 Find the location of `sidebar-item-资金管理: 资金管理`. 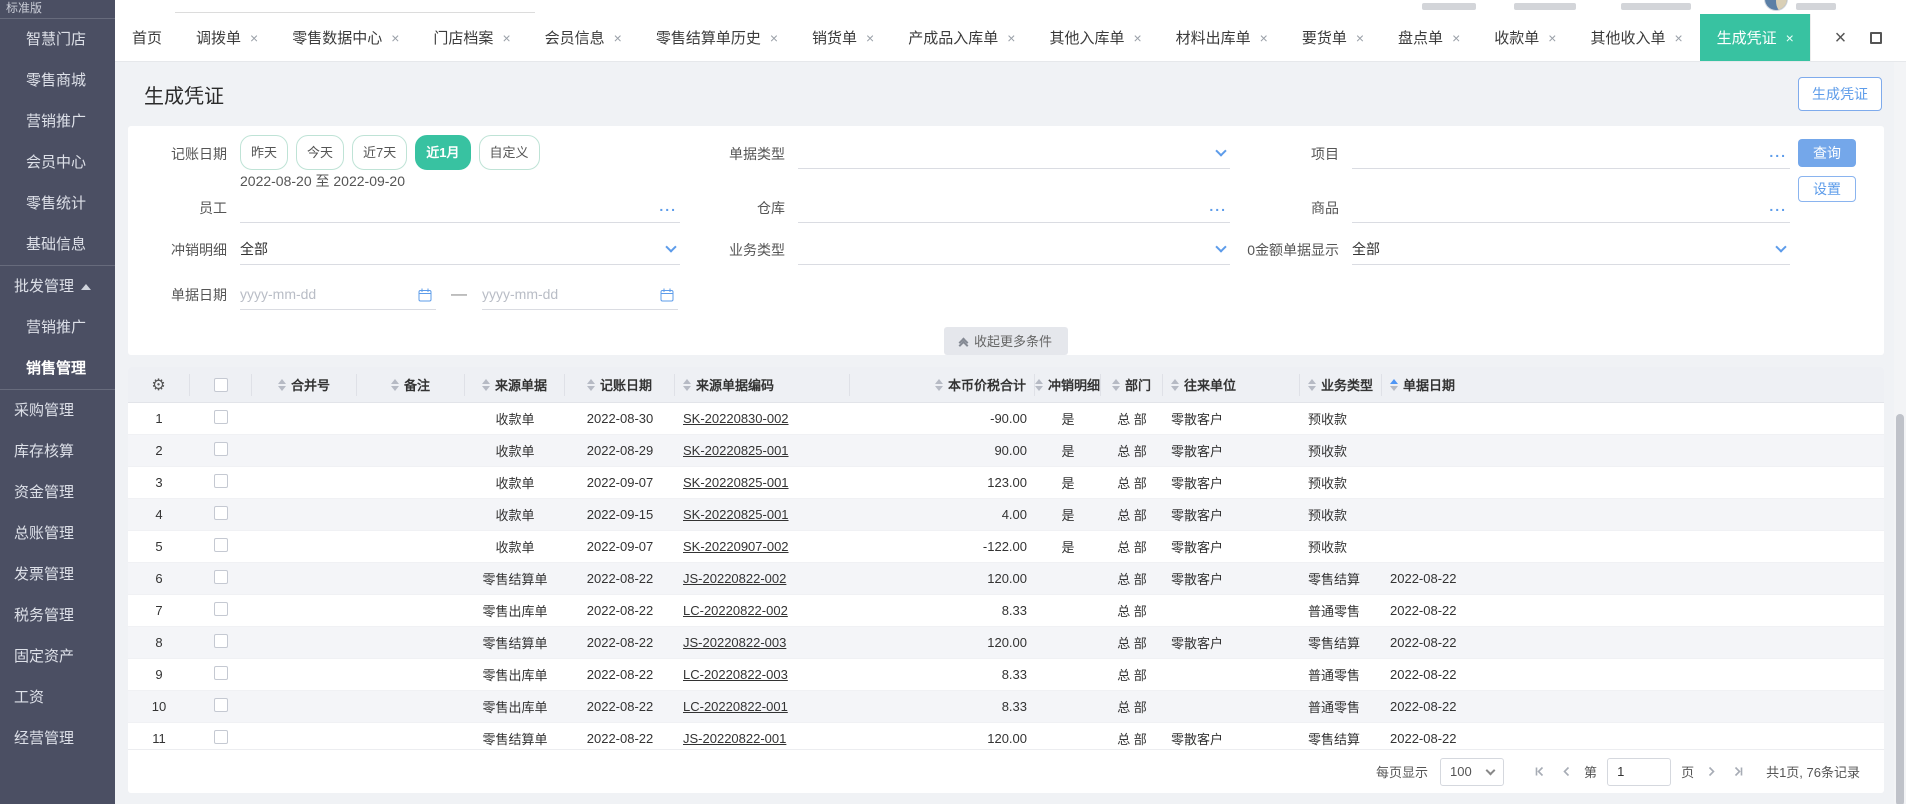

sidebar-item-资金管理: 资金管理 is located at coordinates (57, 492).